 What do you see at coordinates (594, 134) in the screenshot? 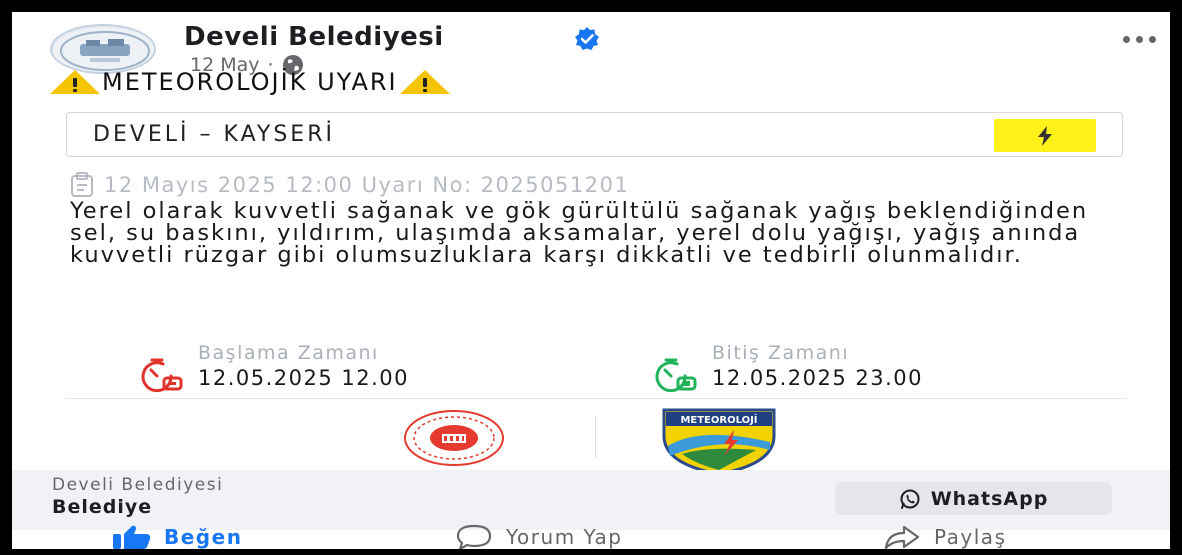
I see `location-card: DEVELİ – KAYSERİ` at bounding box center [594, 134].